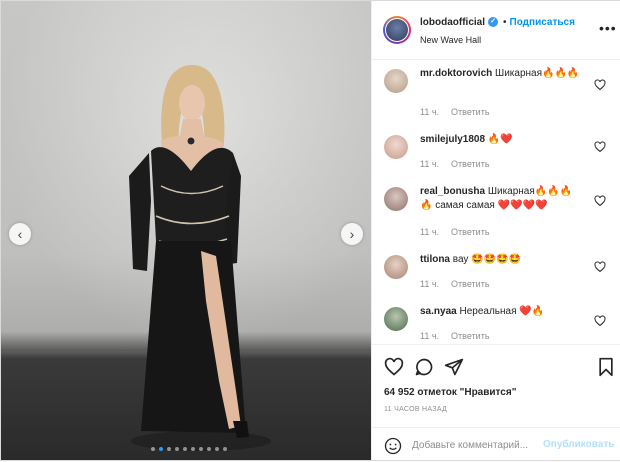 This screenshot has height=462, width=620. I want to click on emoji-smiley-icon, so click(393, 446).